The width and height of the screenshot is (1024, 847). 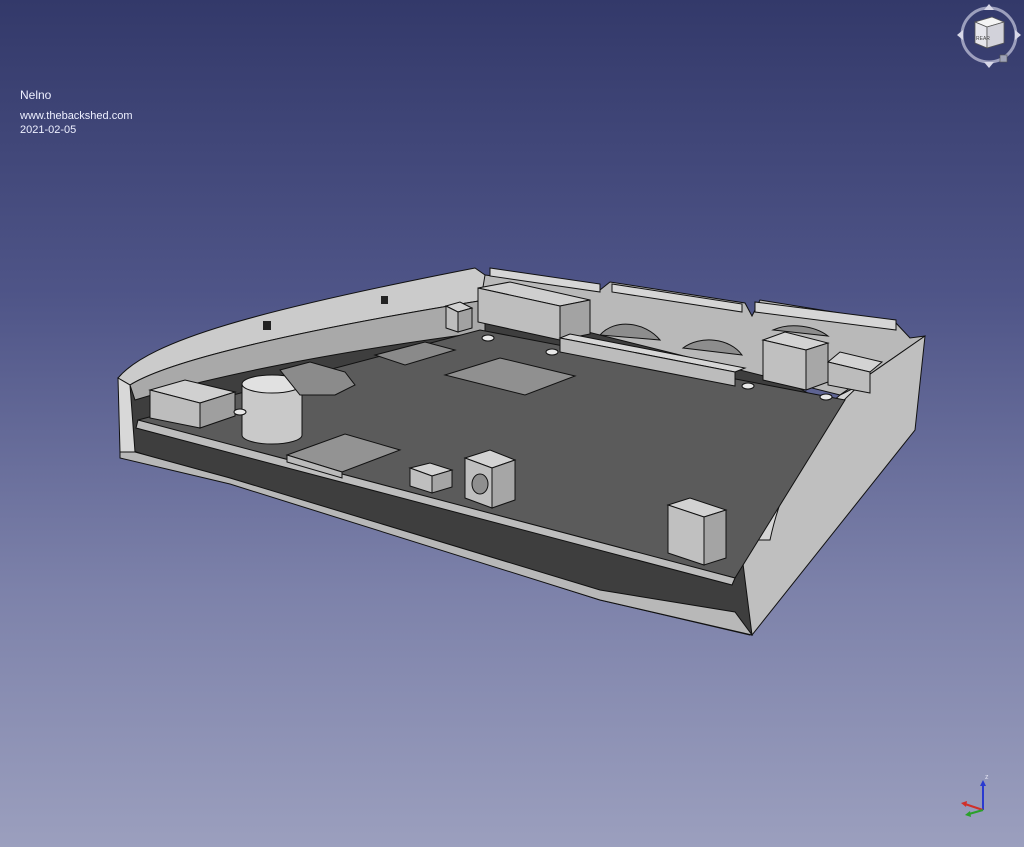 I want to click on overlay-website: www.thebackshed.com, so click(x=76, y=116).